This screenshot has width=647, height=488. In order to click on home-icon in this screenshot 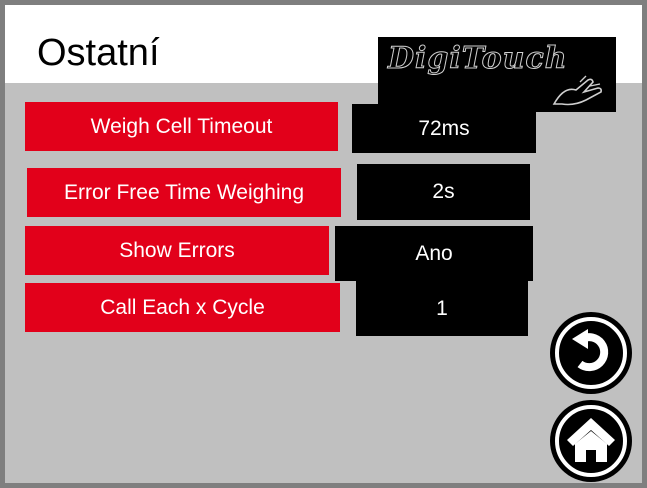, I will do `click(591, 441)`.